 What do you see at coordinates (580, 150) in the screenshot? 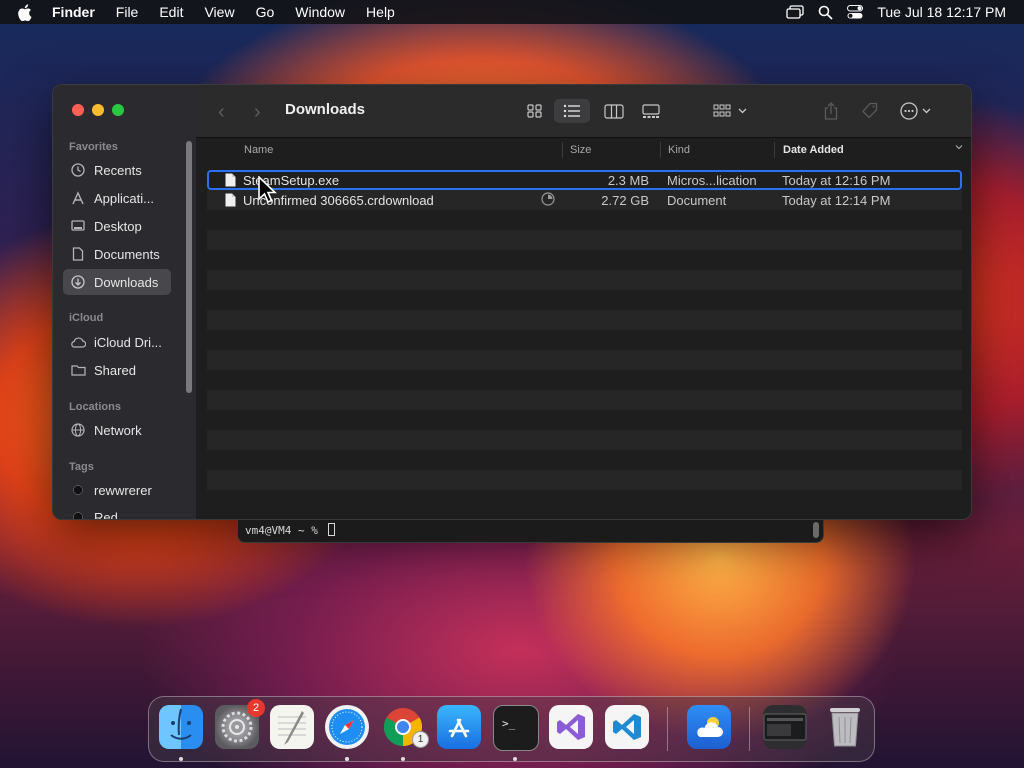
I see `column-size-header: Size` at bounding box center [580, 150].